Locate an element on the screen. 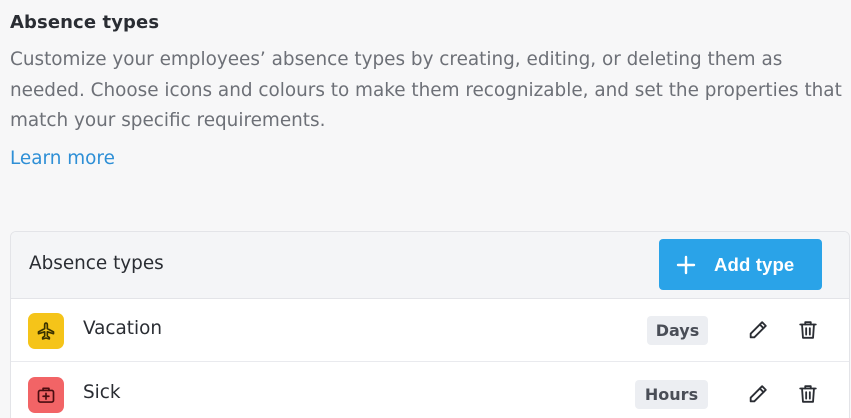  plus-icon is located at coordinates (686, 265).